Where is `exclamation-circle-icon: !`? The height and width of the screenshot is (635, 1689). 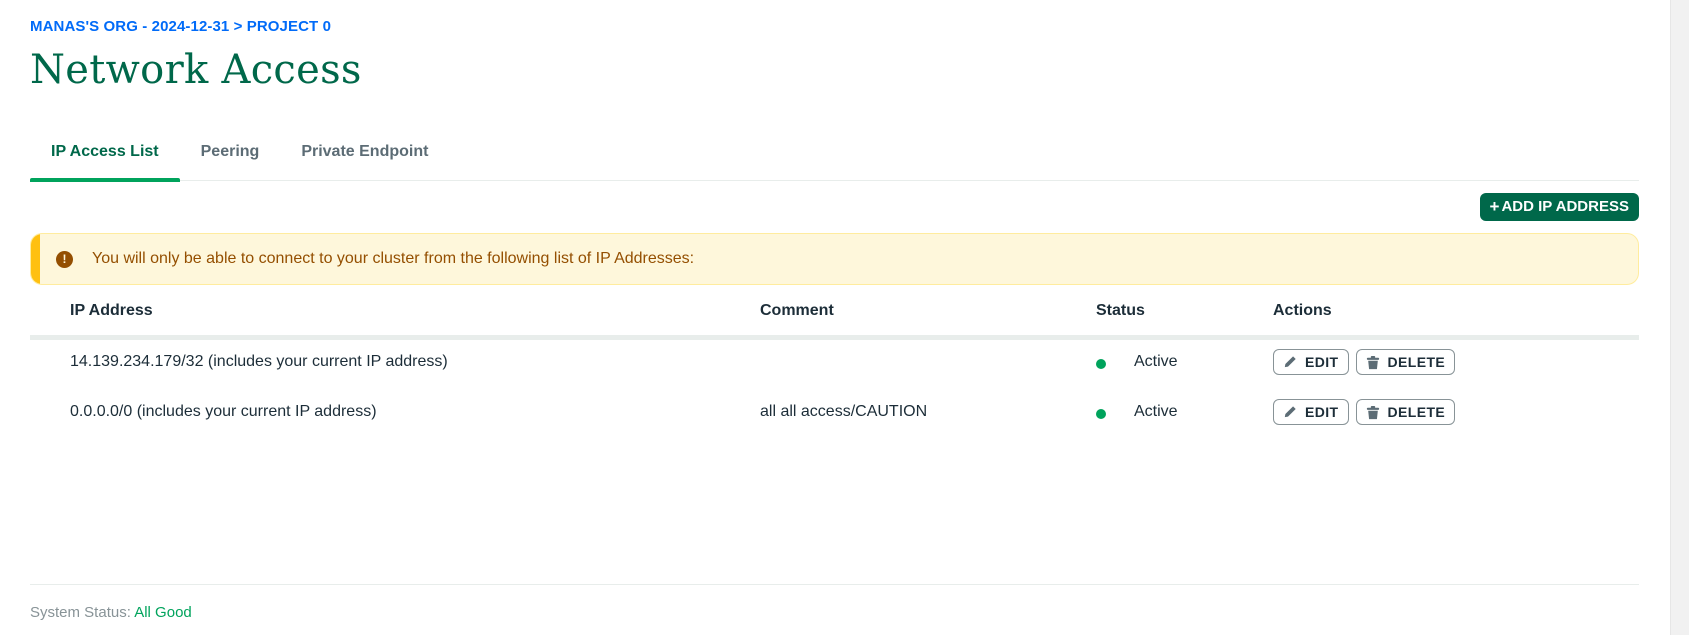 exclamation-circle-icon: ! is located at coordinates (64, 259).